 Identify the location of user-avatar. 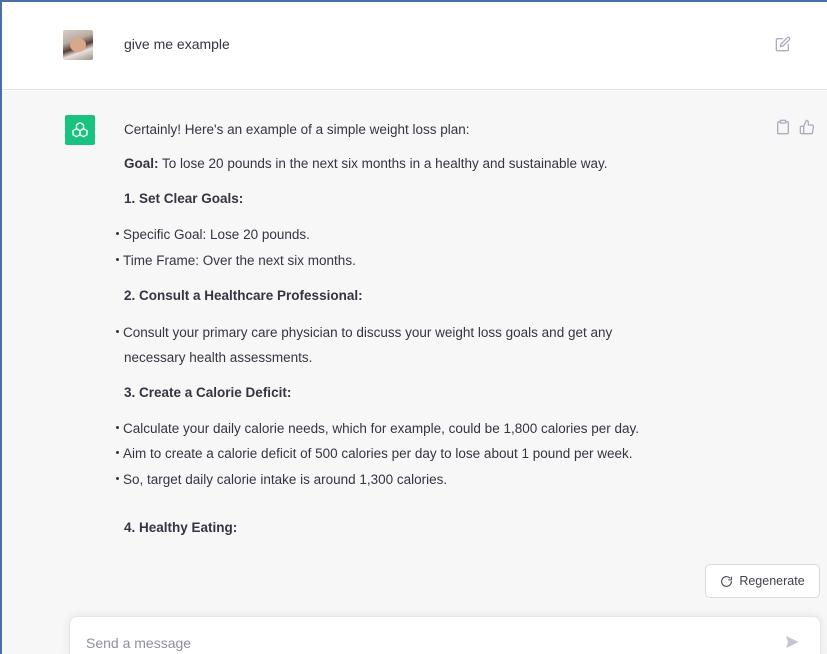
(78, 45).